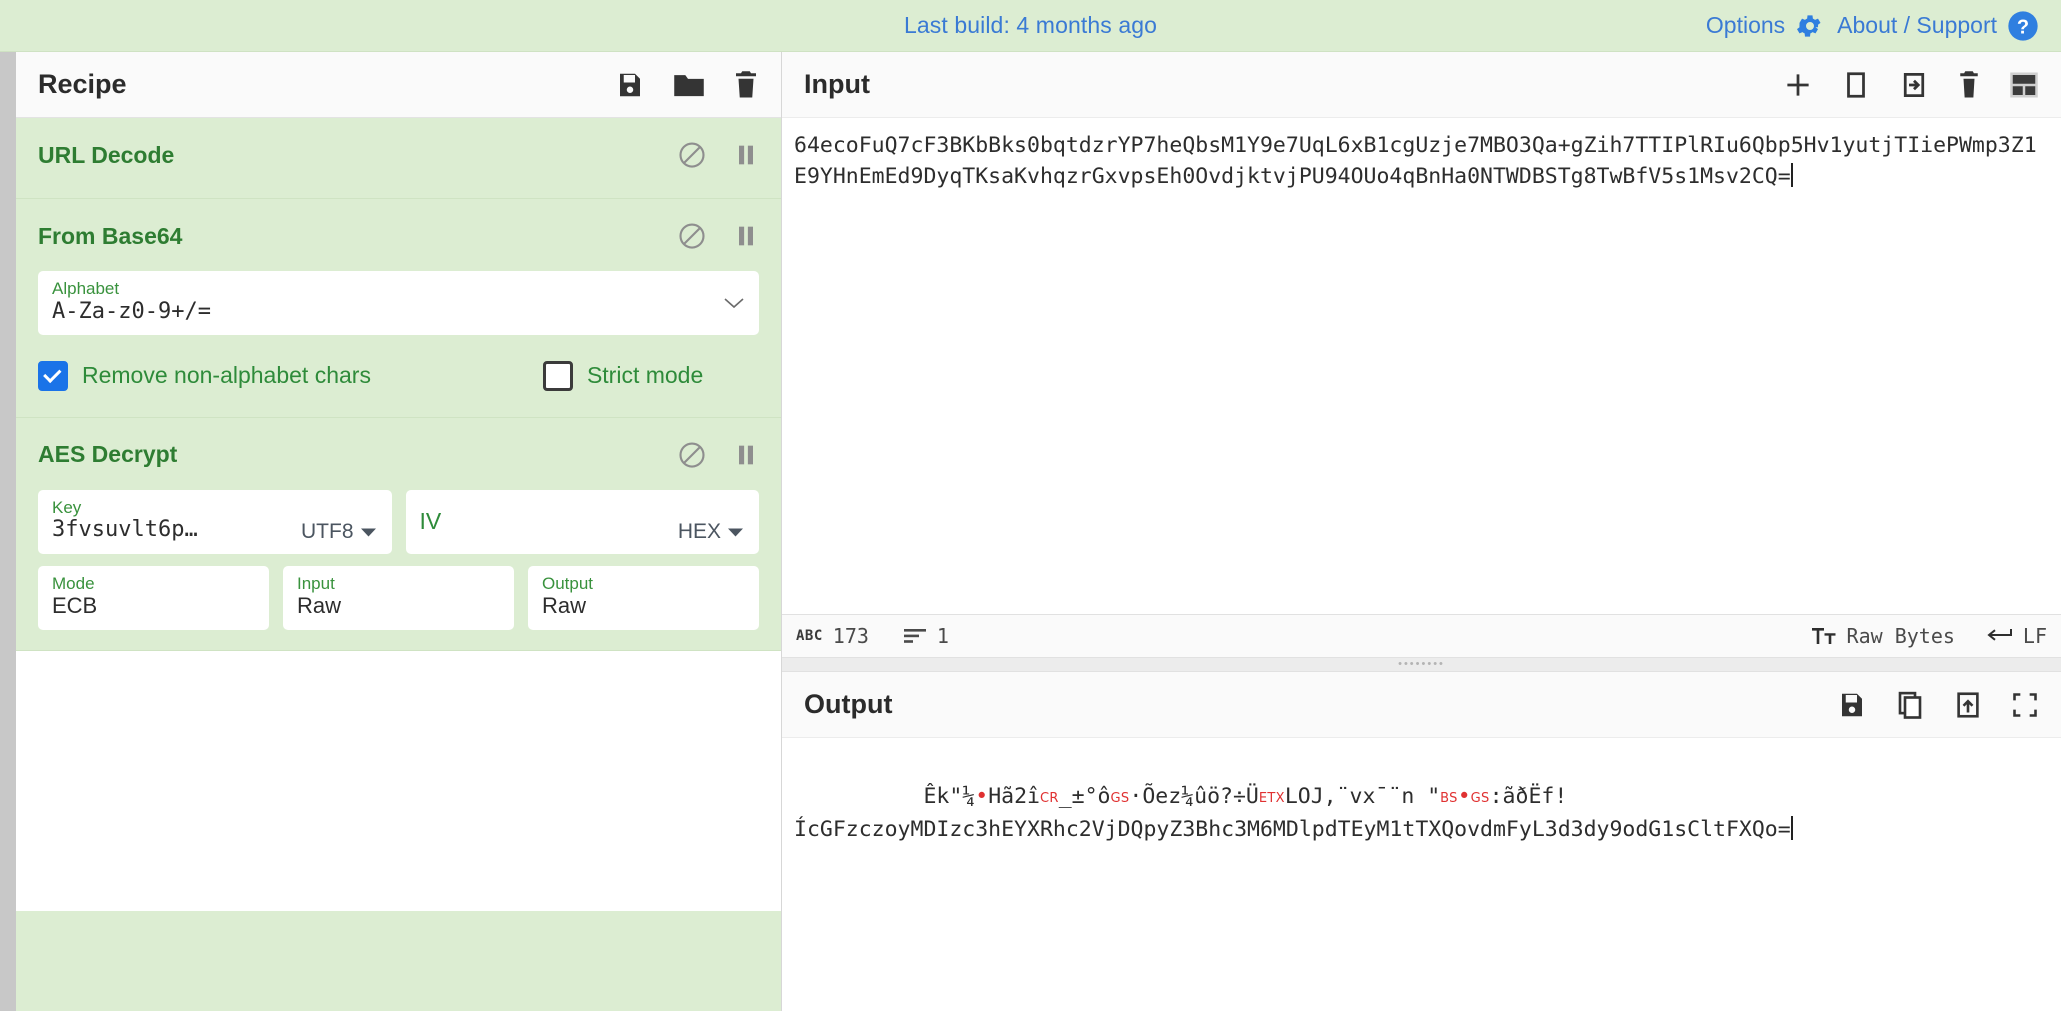 The image size is (2061, 1011). What do you see at coordinates (1362, 796) in the screenshot?
I see `output-text-segment: LOJ,¨vx¯¨n "` at bounding box center [1362, 796].